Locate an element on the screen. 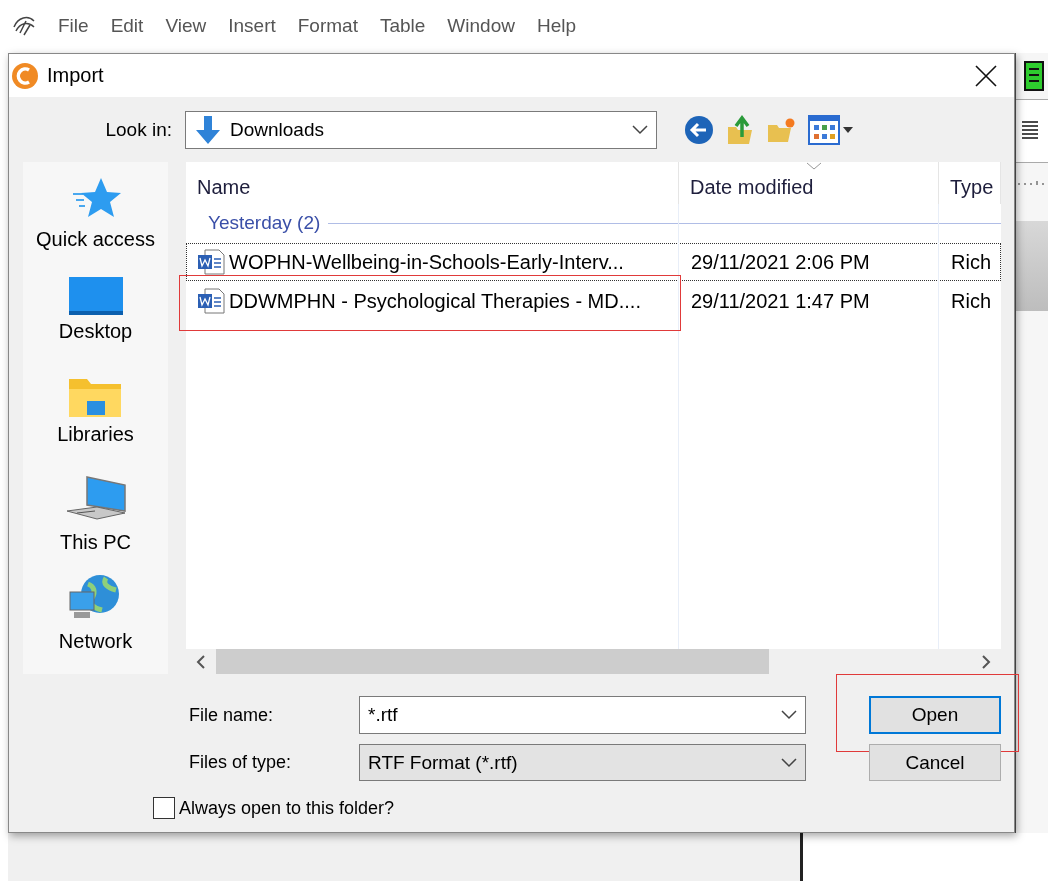  place-item: This PC is located at coordinates (95, 524).